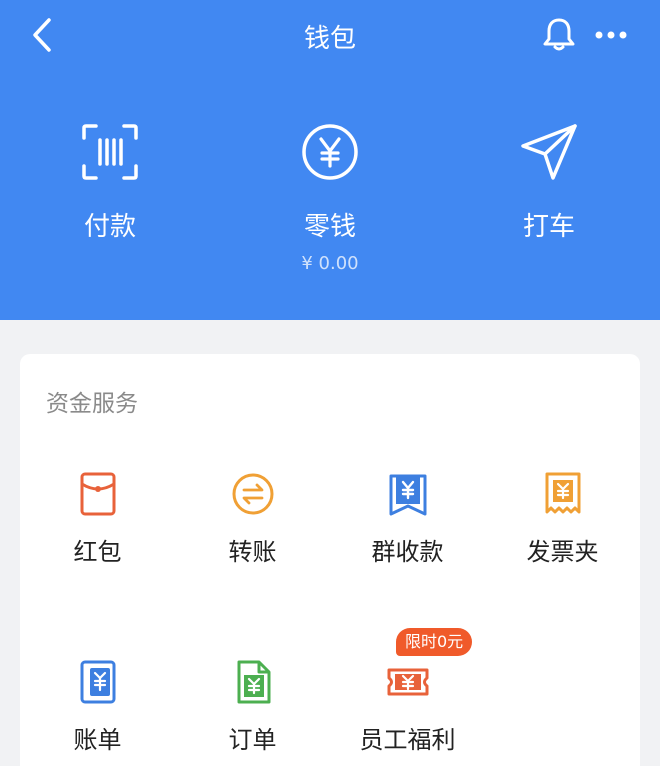 This screenshot has width=660, height=766. I want to click on top-bar: 钱包, so click(330, 35).